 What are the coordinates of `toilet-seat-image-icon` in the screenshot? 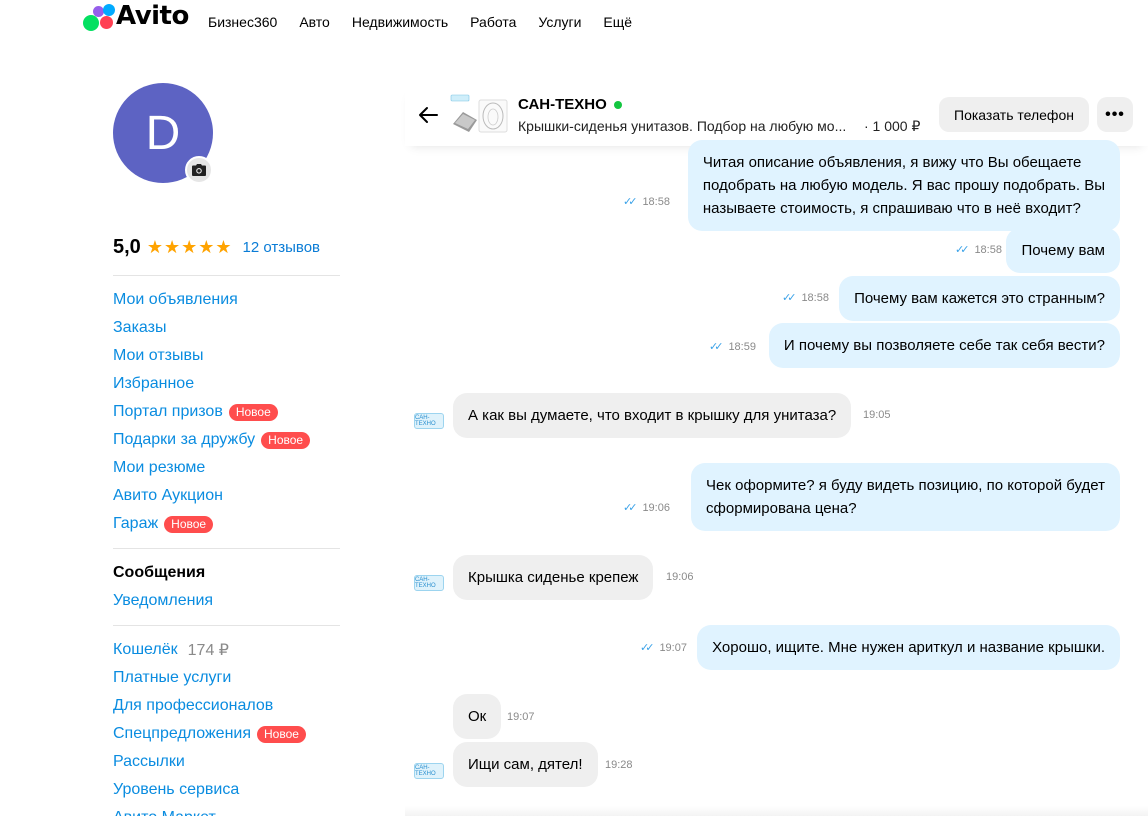 It's located at (479, 113).